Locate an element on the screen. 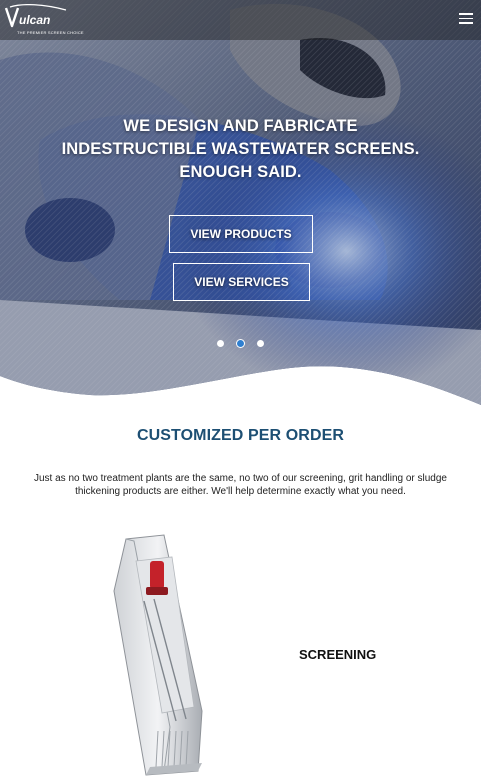  section-title: CUSTOMIZED PER ORDER is located at coordinates (240, 435).